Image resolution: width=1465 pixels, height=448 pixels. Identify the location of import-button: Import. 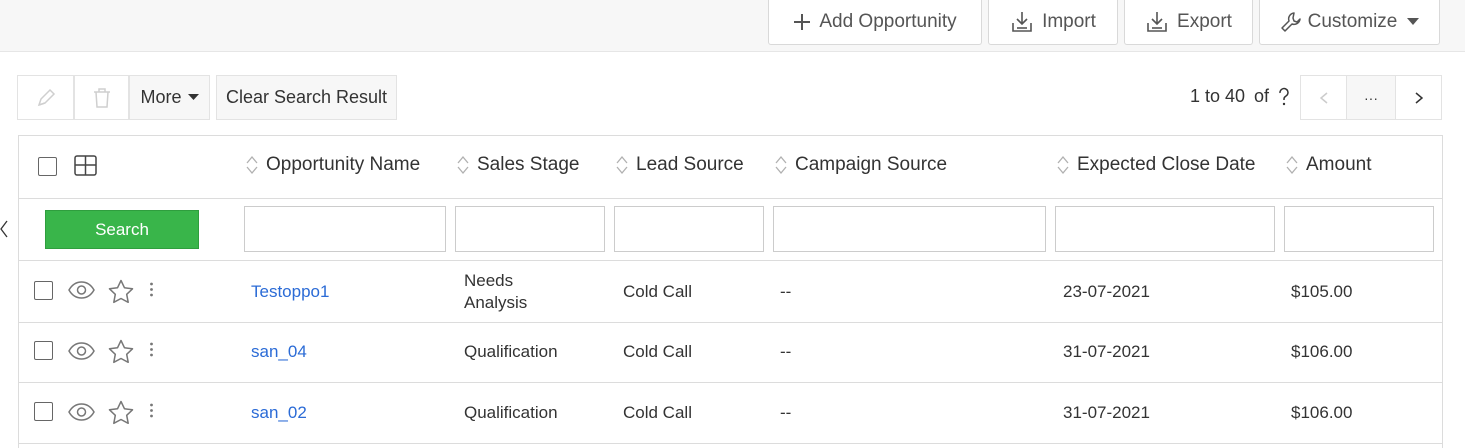
(1053, 22).